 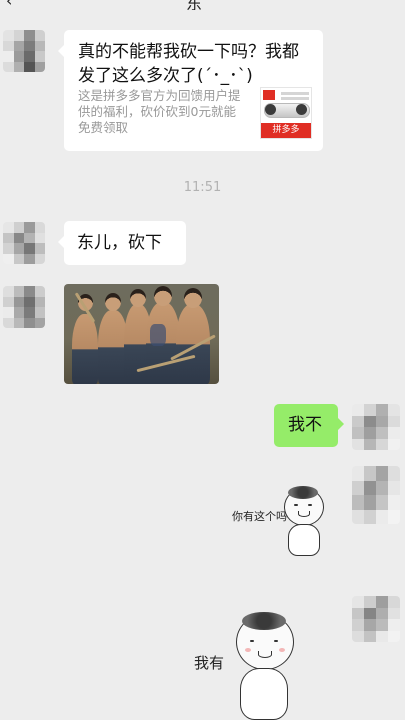 I want to click on sticker-message: 我有, so click(x=250, y=665).